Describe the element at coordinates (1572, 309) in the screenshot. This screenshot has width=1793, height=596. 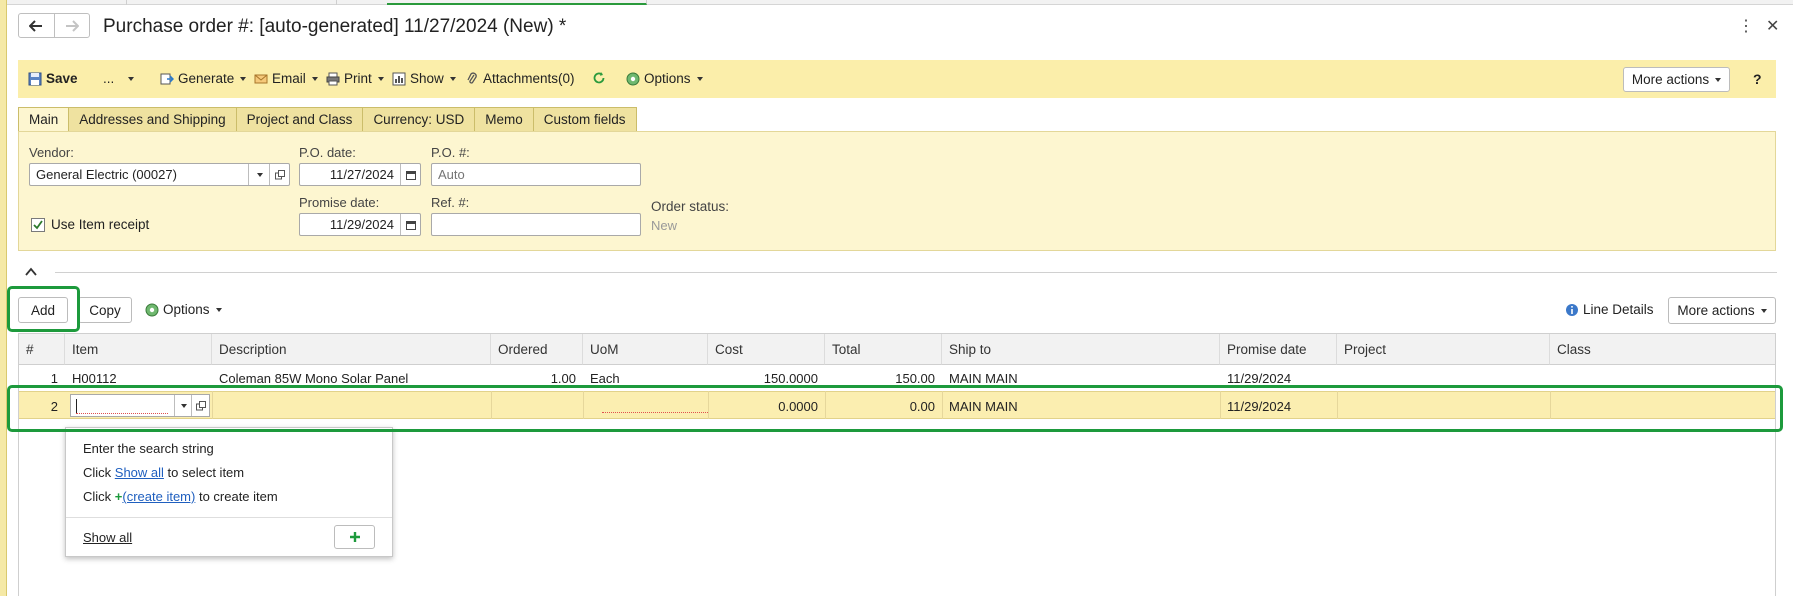
I see `info-icon` at that location.